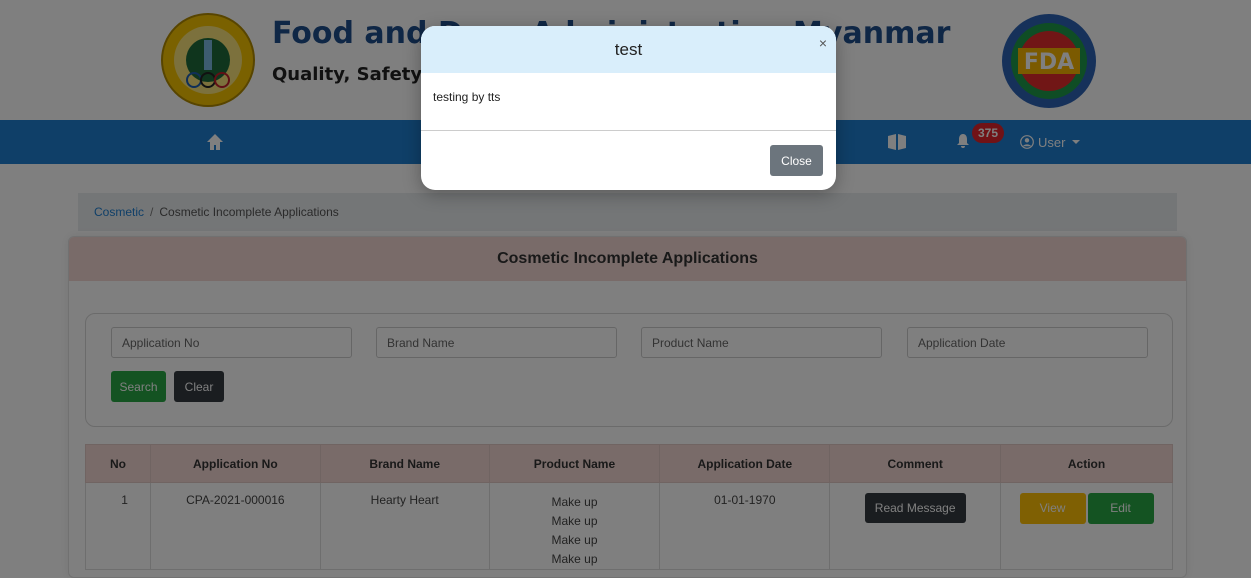  I want to click on modal-body: testing by tts, so click(628, 102).